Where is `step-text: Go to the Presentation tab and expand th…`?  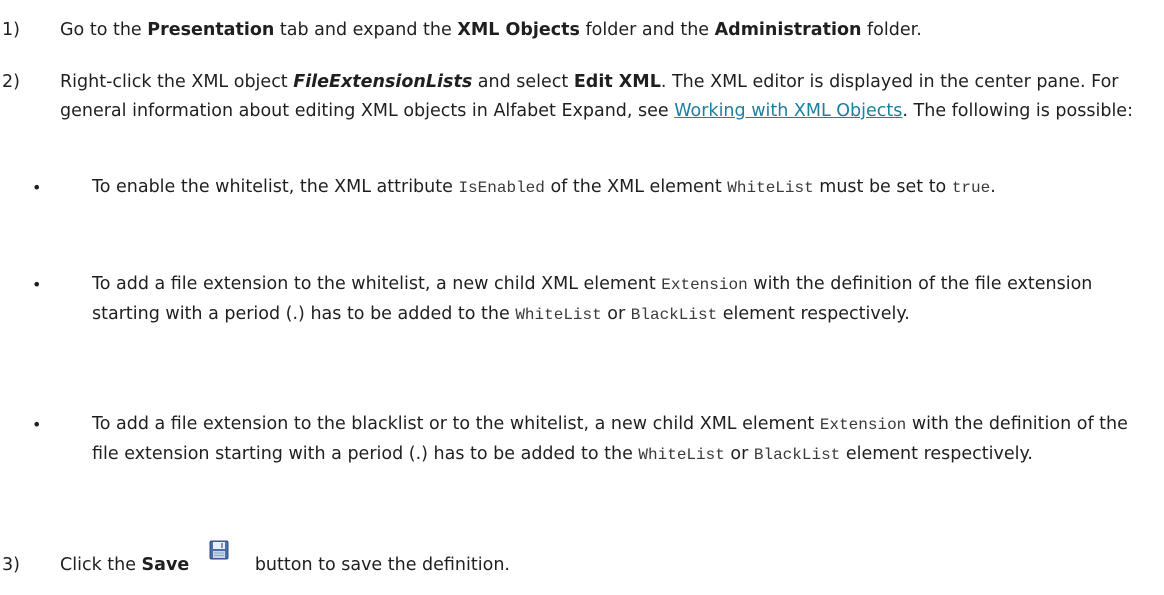
step-text: Go to the Presentation tab and expand th… is located at coordinates (604, 30).